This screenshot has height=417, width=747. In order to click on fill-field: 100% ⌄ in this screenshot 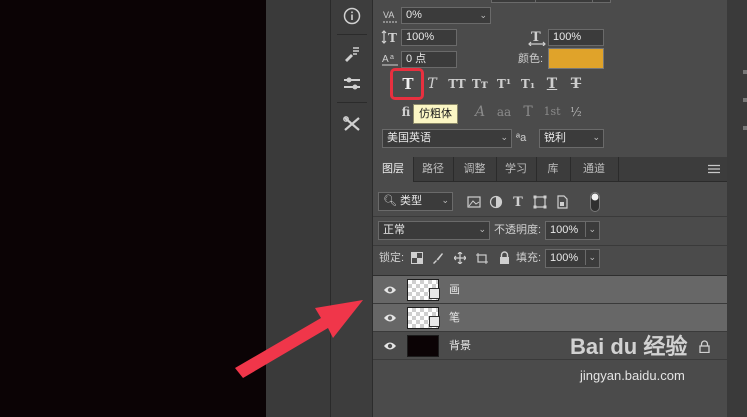, I will do `click(572, 258)`.